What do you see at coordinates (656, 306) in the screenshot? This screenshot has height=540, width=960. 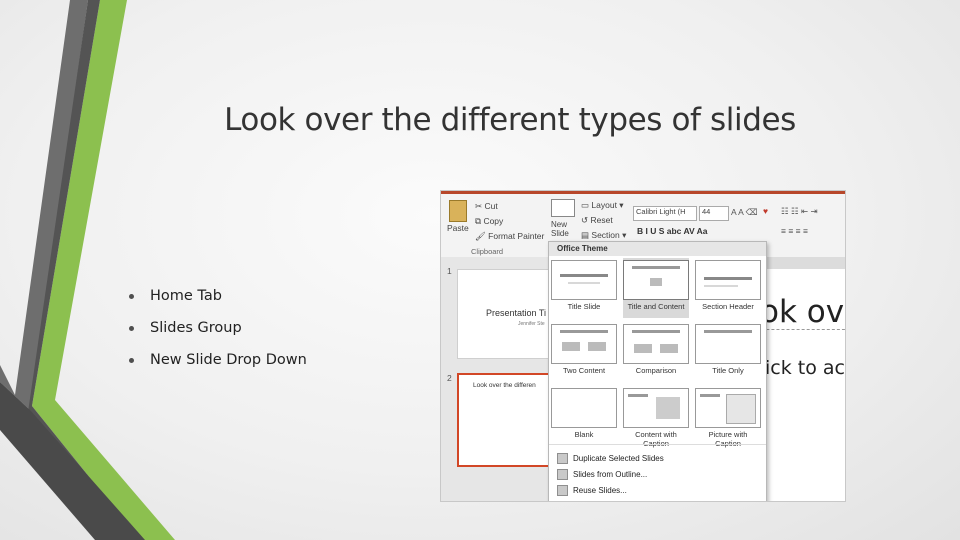 I see `layout-name: Title and Content` at bounding box center [656, 306].